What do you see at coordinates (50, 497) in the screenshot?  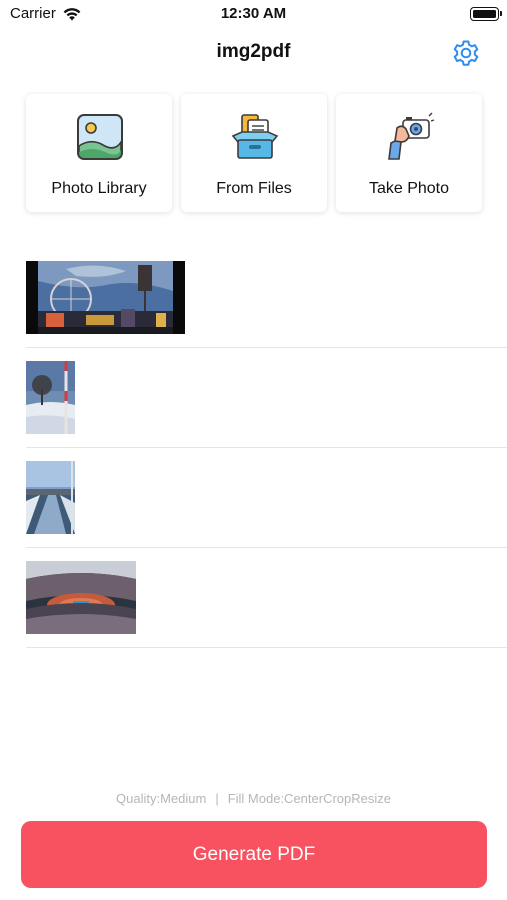 I see `snowy-road-thumbnail` at bounding box center [50, 497].